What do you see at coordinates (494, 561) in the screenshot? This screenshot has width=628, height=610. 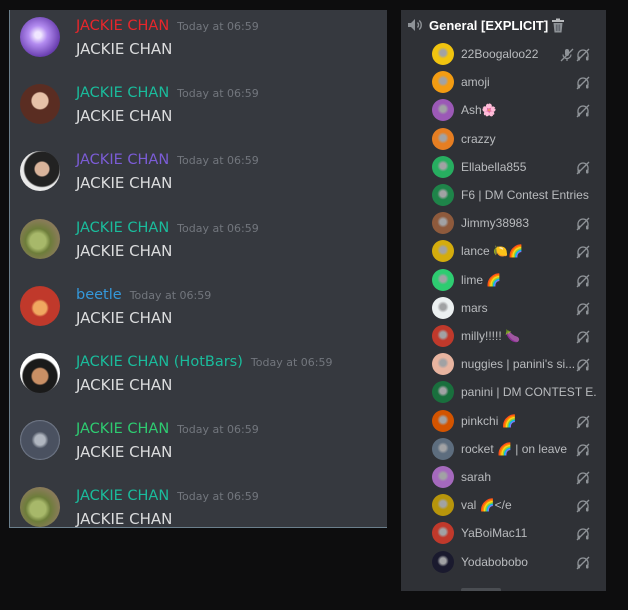 I see `member-name: Yodabobobo` at bounding box center [494, 561].